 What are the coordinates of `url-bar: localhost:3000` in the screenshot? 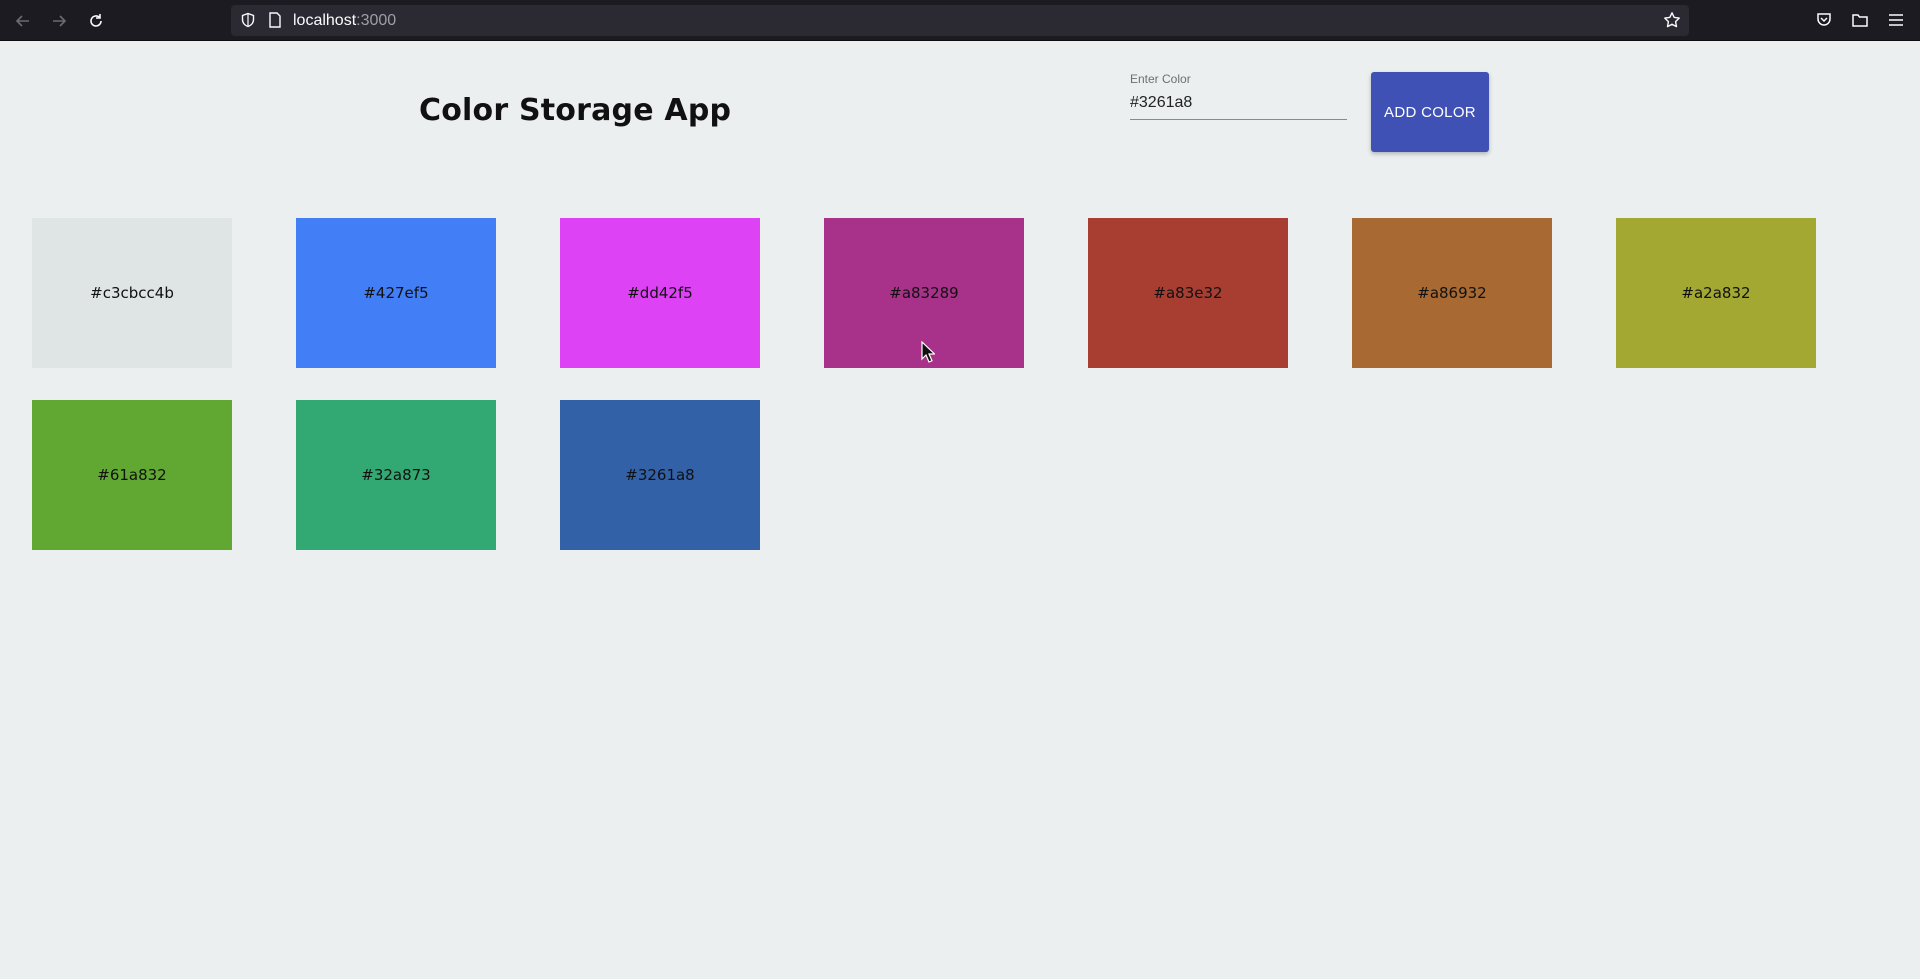 It's located at (960, 20).